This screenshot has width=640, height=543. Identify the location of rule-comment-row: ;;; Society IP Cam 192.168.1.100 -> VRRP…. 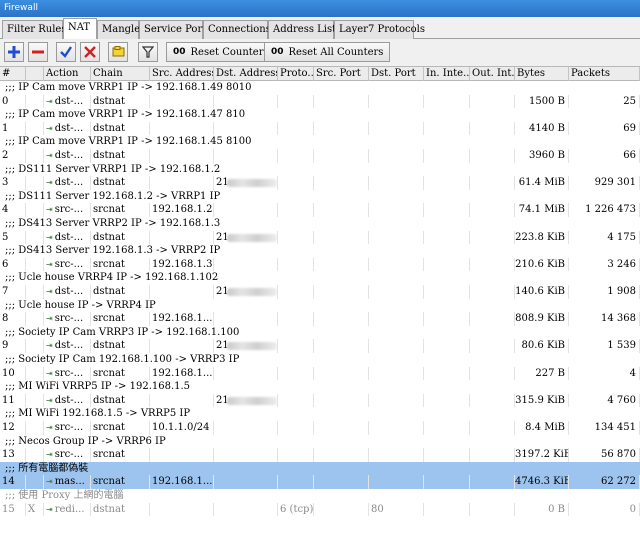
(320, 360).